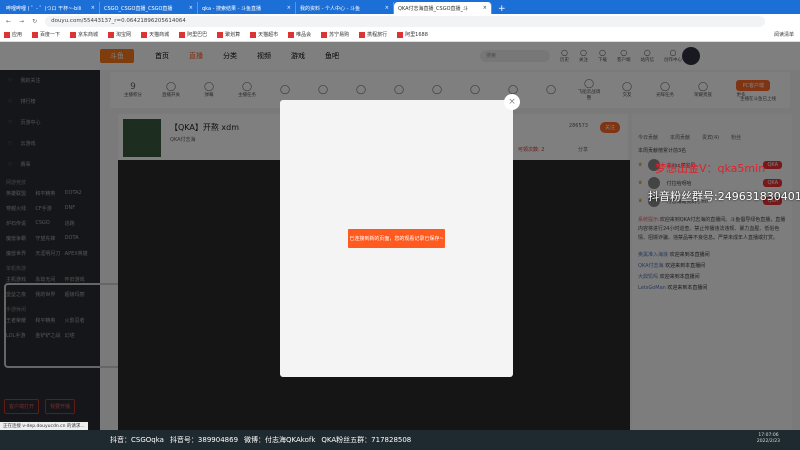  I want to click on browser-tab: 我的资料 - 个人中心 - 斗鱼 ×, so click(345, 8).